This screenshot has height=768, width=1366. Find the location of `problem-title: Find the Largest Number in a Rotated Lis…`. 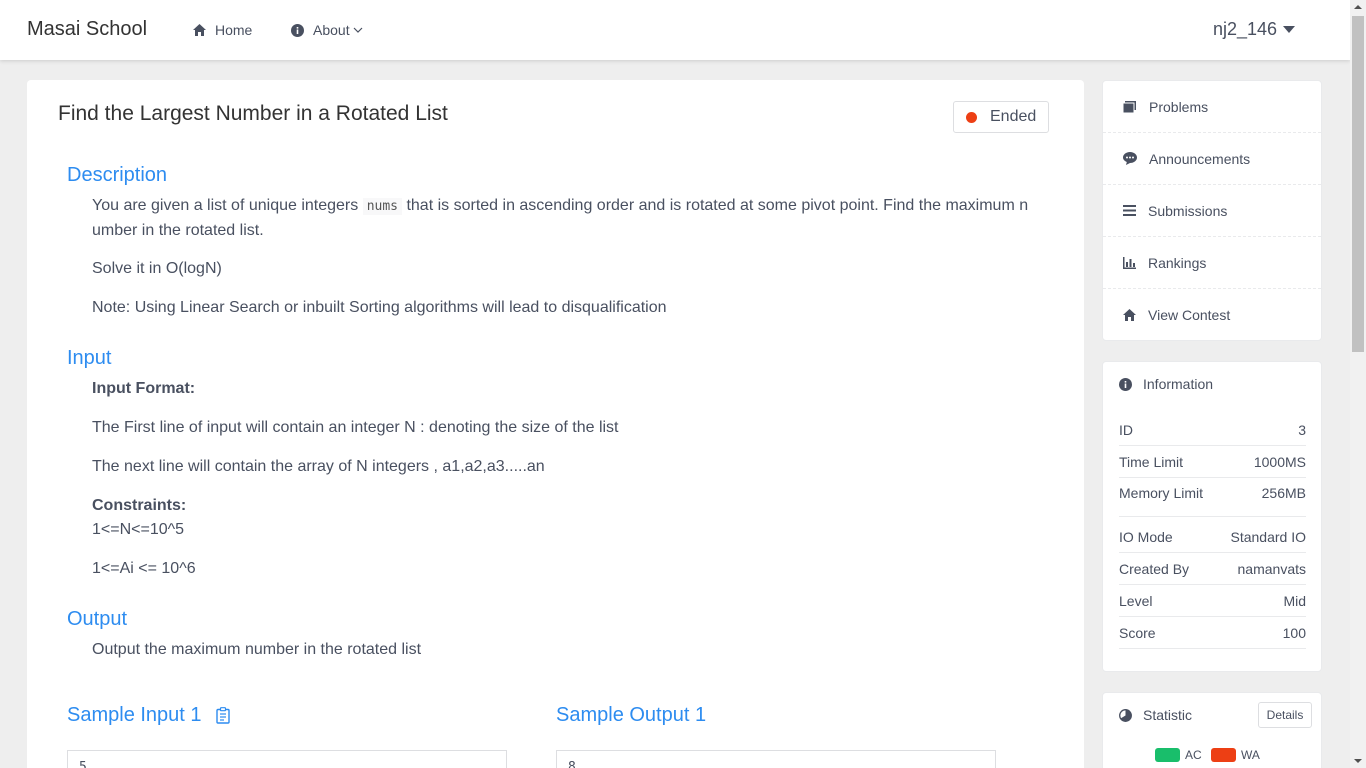

problem-title: Find the Largest Number in a Rotated Lis… is located at coordinates (253, 113).